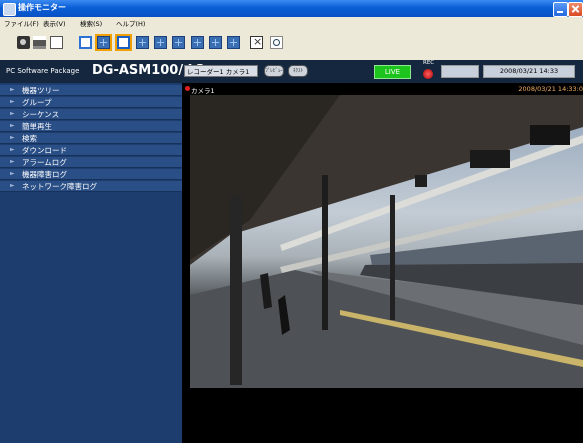 This screenshot has height=443, width=583. Describe the element at coordinates (291, 45) in the screenshot. I see `toolbar` at that location.